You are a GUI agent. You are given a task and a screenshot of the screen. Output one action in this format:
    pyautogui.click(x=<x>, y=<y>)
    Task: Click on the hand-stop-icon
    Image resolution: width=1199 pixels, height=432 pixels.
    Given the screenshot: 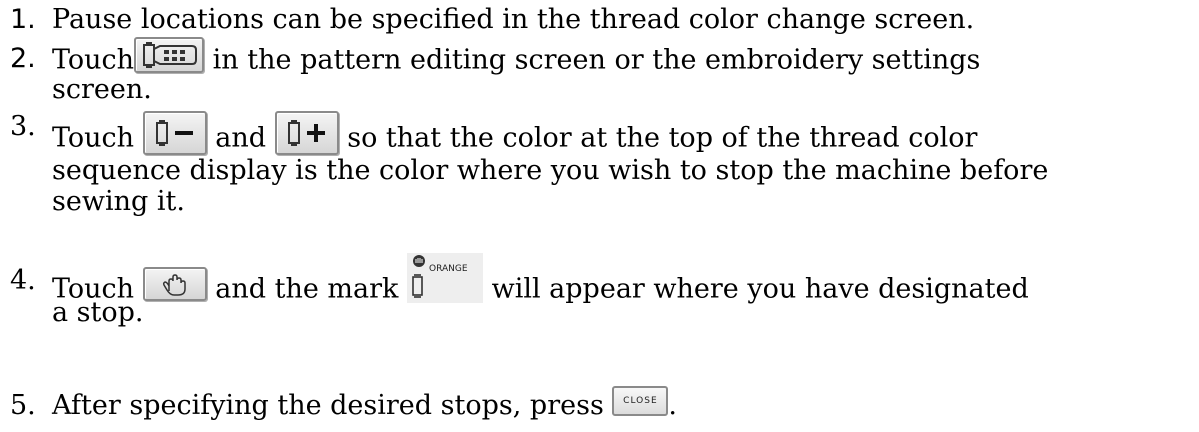 What is the action you would take?
    pyautogui.click(x=174, y=284)
    